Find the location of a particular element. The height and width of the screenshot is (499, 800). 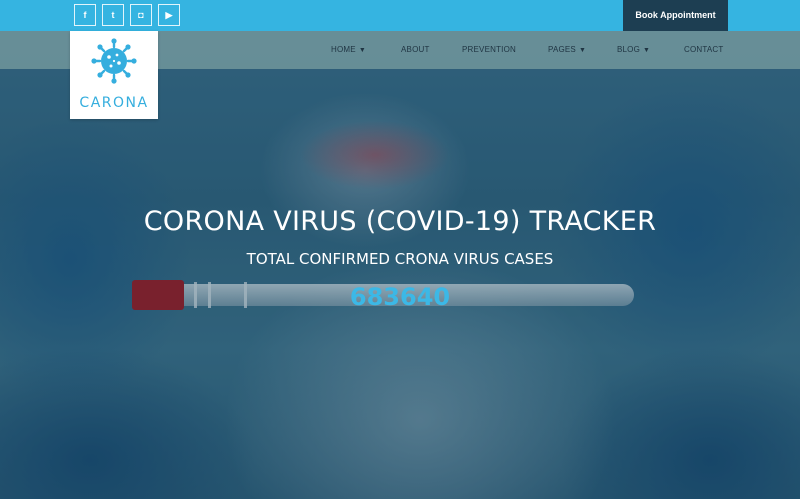

site-logo: CARONA is located at coordinates (114, 75).